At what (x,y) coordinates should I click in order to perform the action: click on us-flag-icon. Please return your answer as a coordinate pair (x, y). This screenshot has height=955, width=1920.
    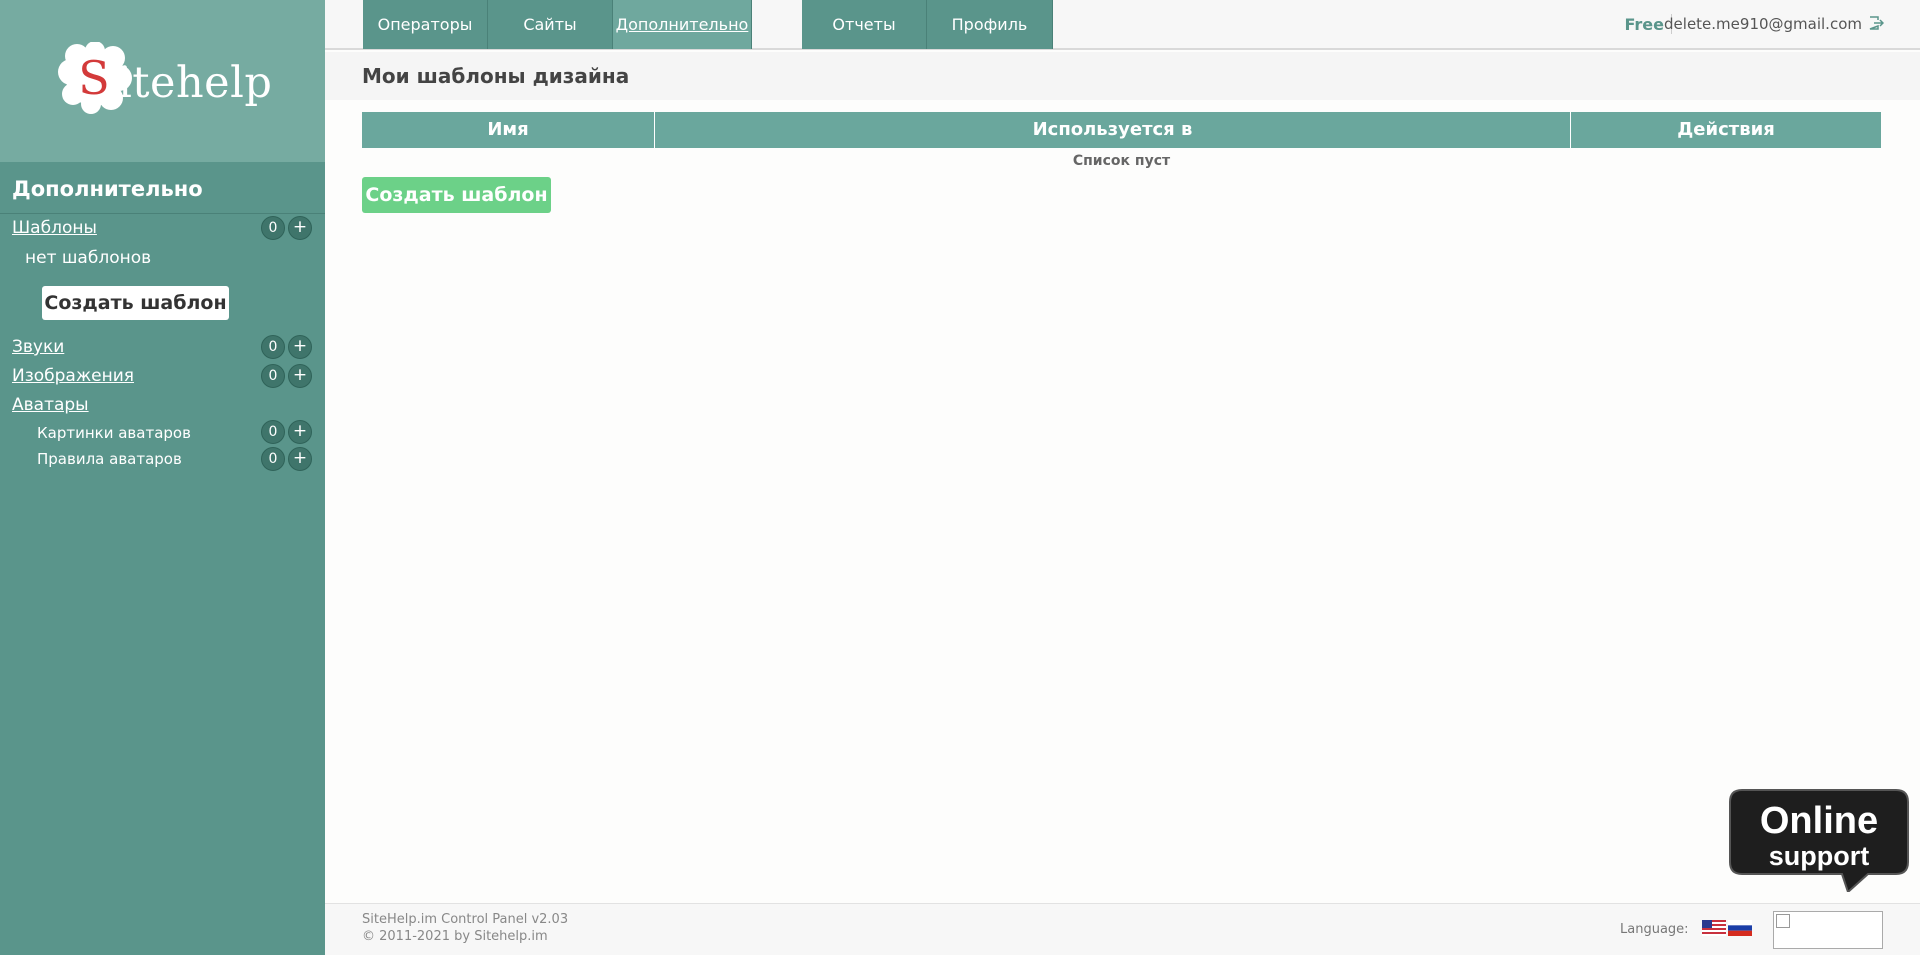
    Looking at the image, I should click on (1714, 928).